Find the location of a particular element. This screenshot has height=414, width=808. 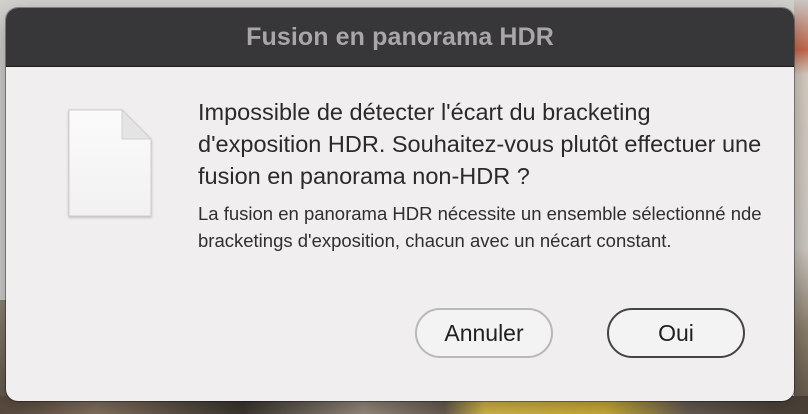

cancel-button: Annuler is located at coordinates (484, 333).